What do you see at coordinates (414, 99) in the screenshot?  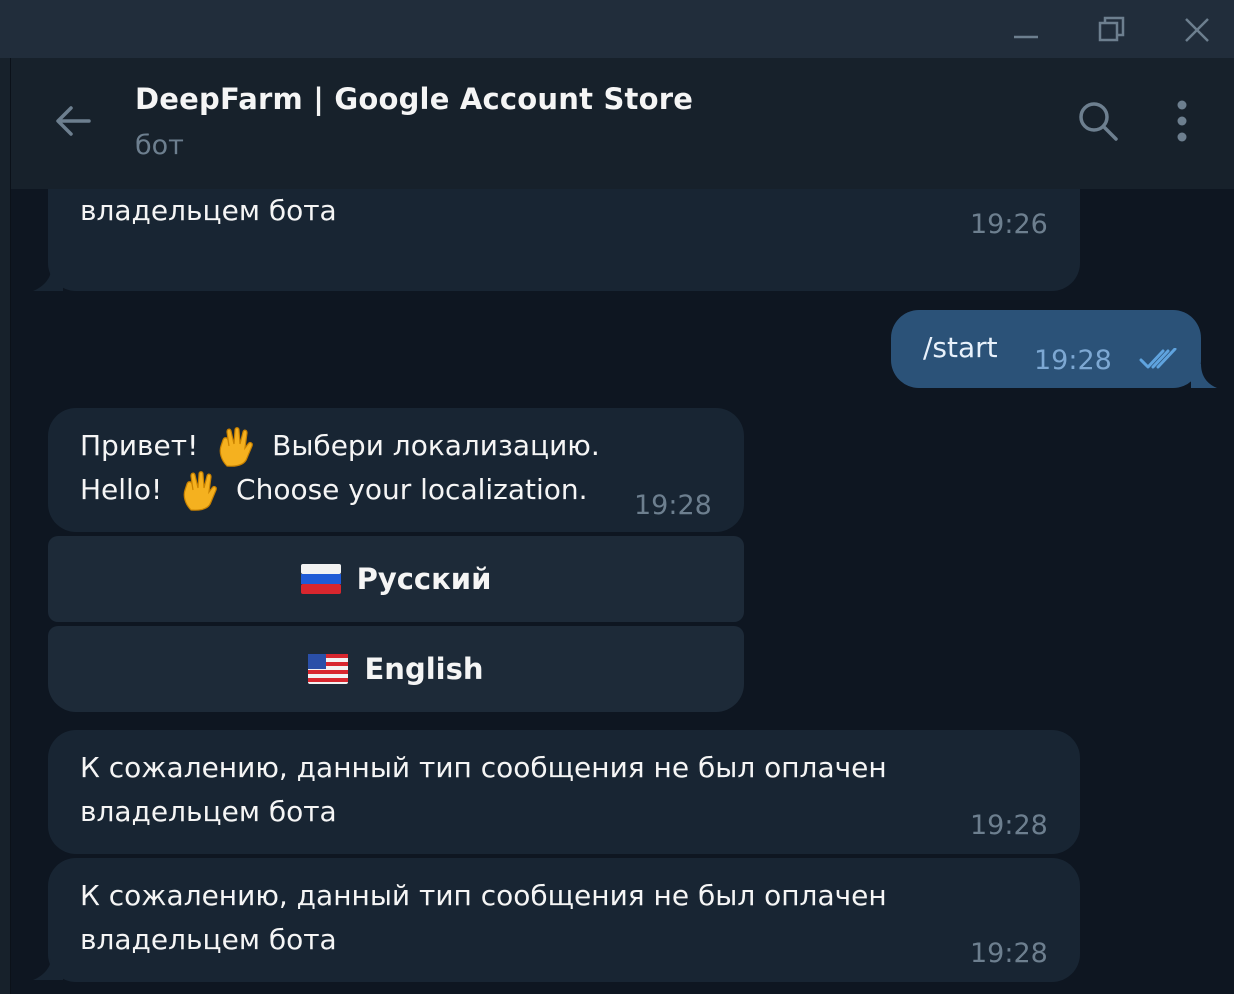 I see `chat-title: DeepFarm | Google Account Store` at bounding box center [414, 99].